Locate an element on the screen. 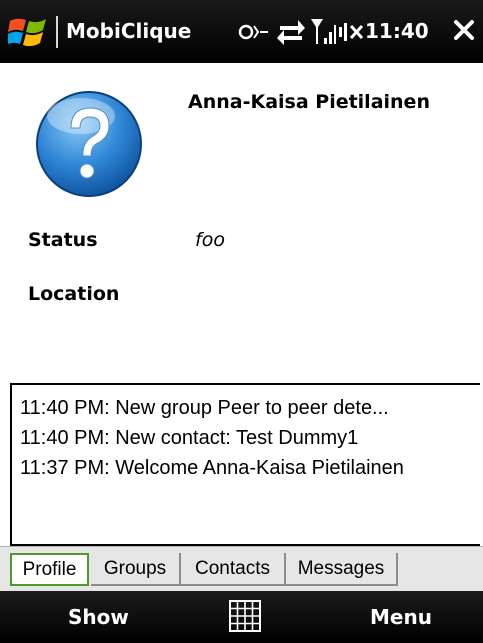 This screenshot has width=483, height=643. volume-muted-icon is located at coordinates (351, 32).